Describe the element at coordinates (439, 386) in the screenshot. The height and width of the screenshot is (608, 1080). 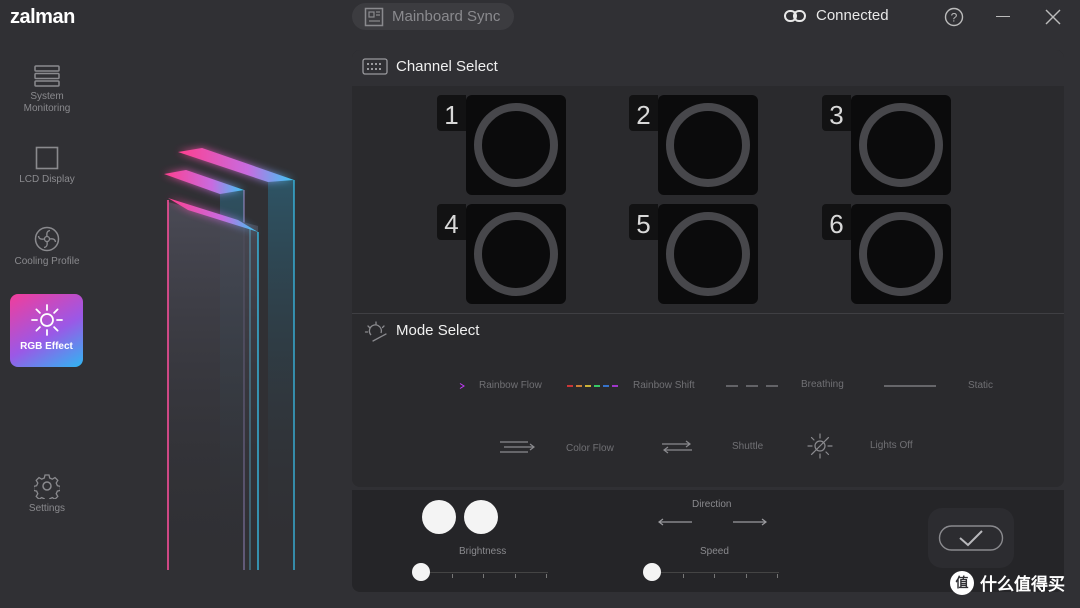
I see `rainbow-flow-icon` at that location.